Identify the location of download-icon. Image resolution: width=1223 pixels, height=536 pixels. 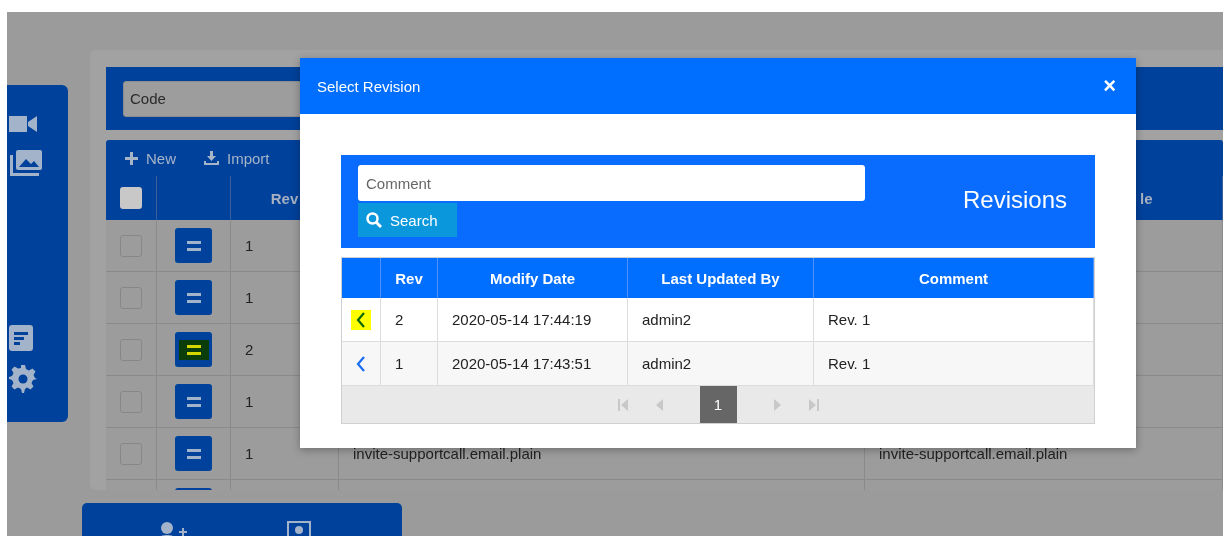
(211, 158).